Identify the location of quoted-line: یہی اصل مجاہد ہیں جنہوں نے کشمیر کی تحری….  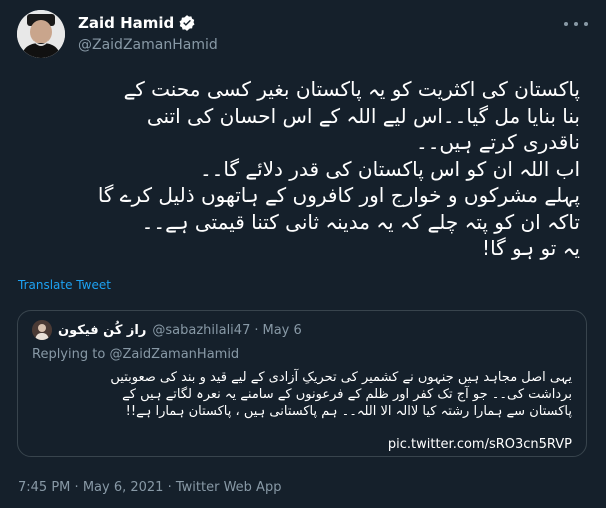
(341, 377).